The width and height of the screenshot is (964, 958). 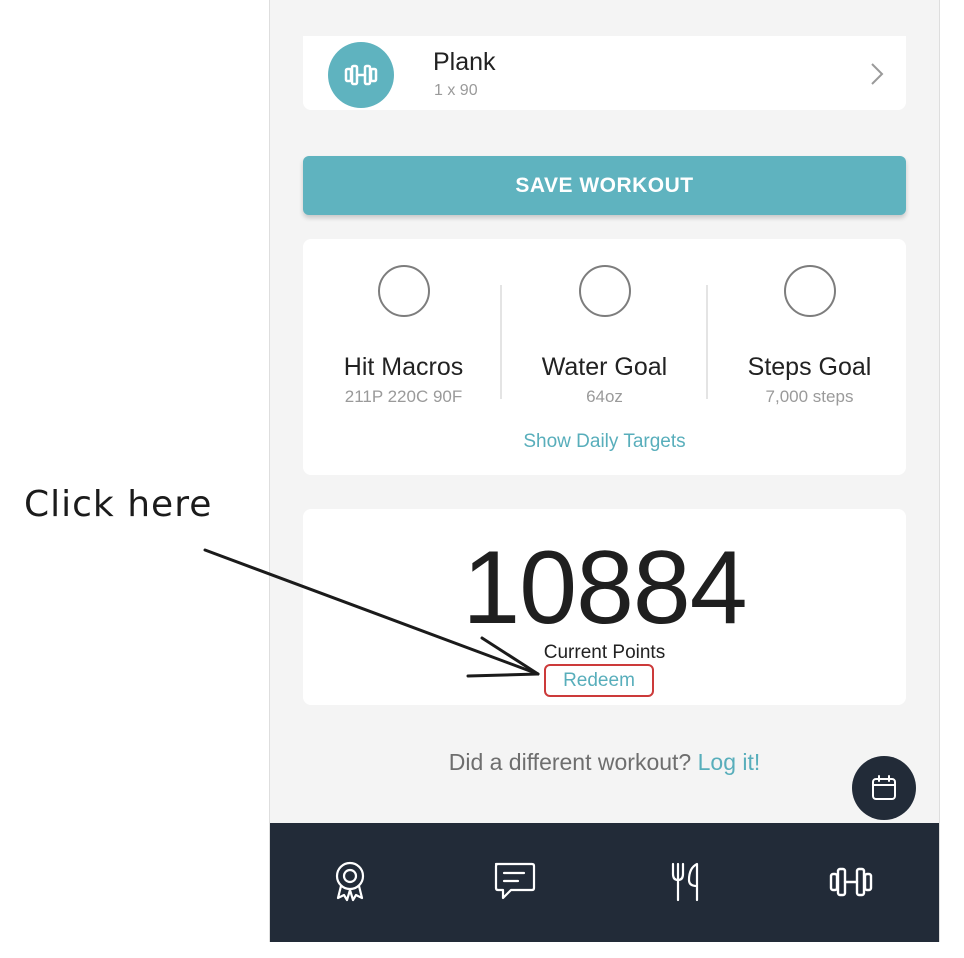 I want to click on points-card: 10884 Current Points Redeem, so click(x=604, y=607).